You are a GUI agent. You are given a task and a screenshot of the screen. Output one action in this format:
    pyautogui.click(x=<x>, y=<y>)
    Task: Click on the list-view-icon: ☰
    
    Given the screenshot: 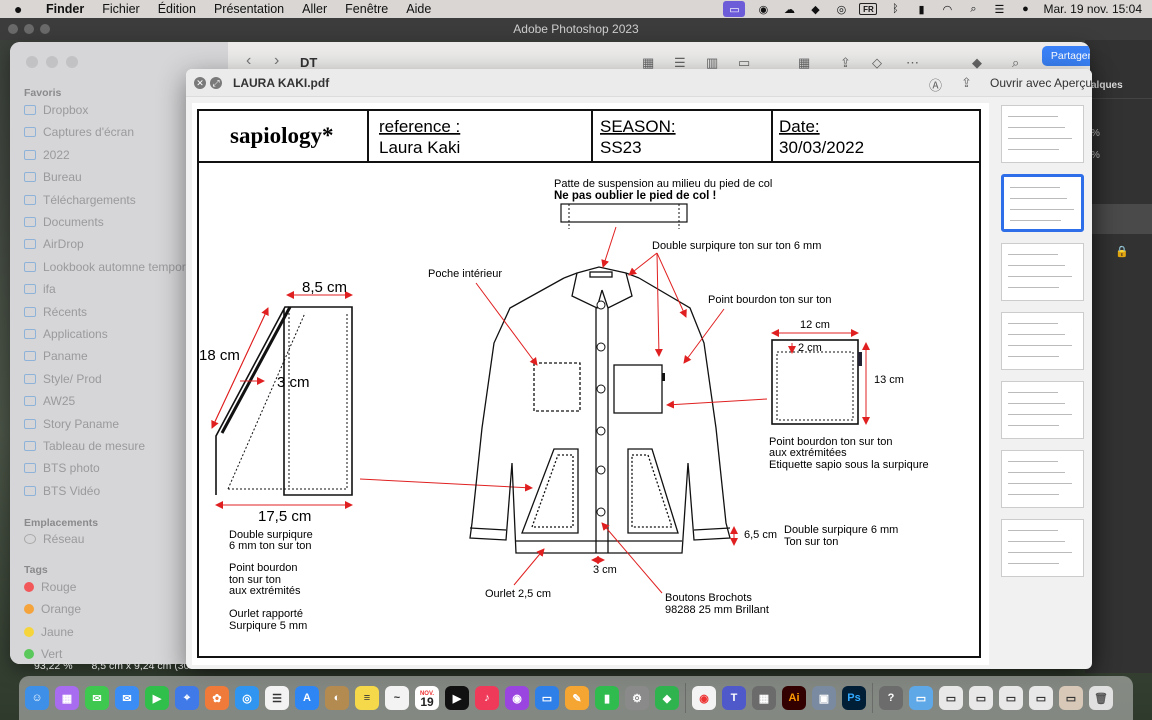 What is the action you would take?
    pyautogui.click(x=682, y=62)
    